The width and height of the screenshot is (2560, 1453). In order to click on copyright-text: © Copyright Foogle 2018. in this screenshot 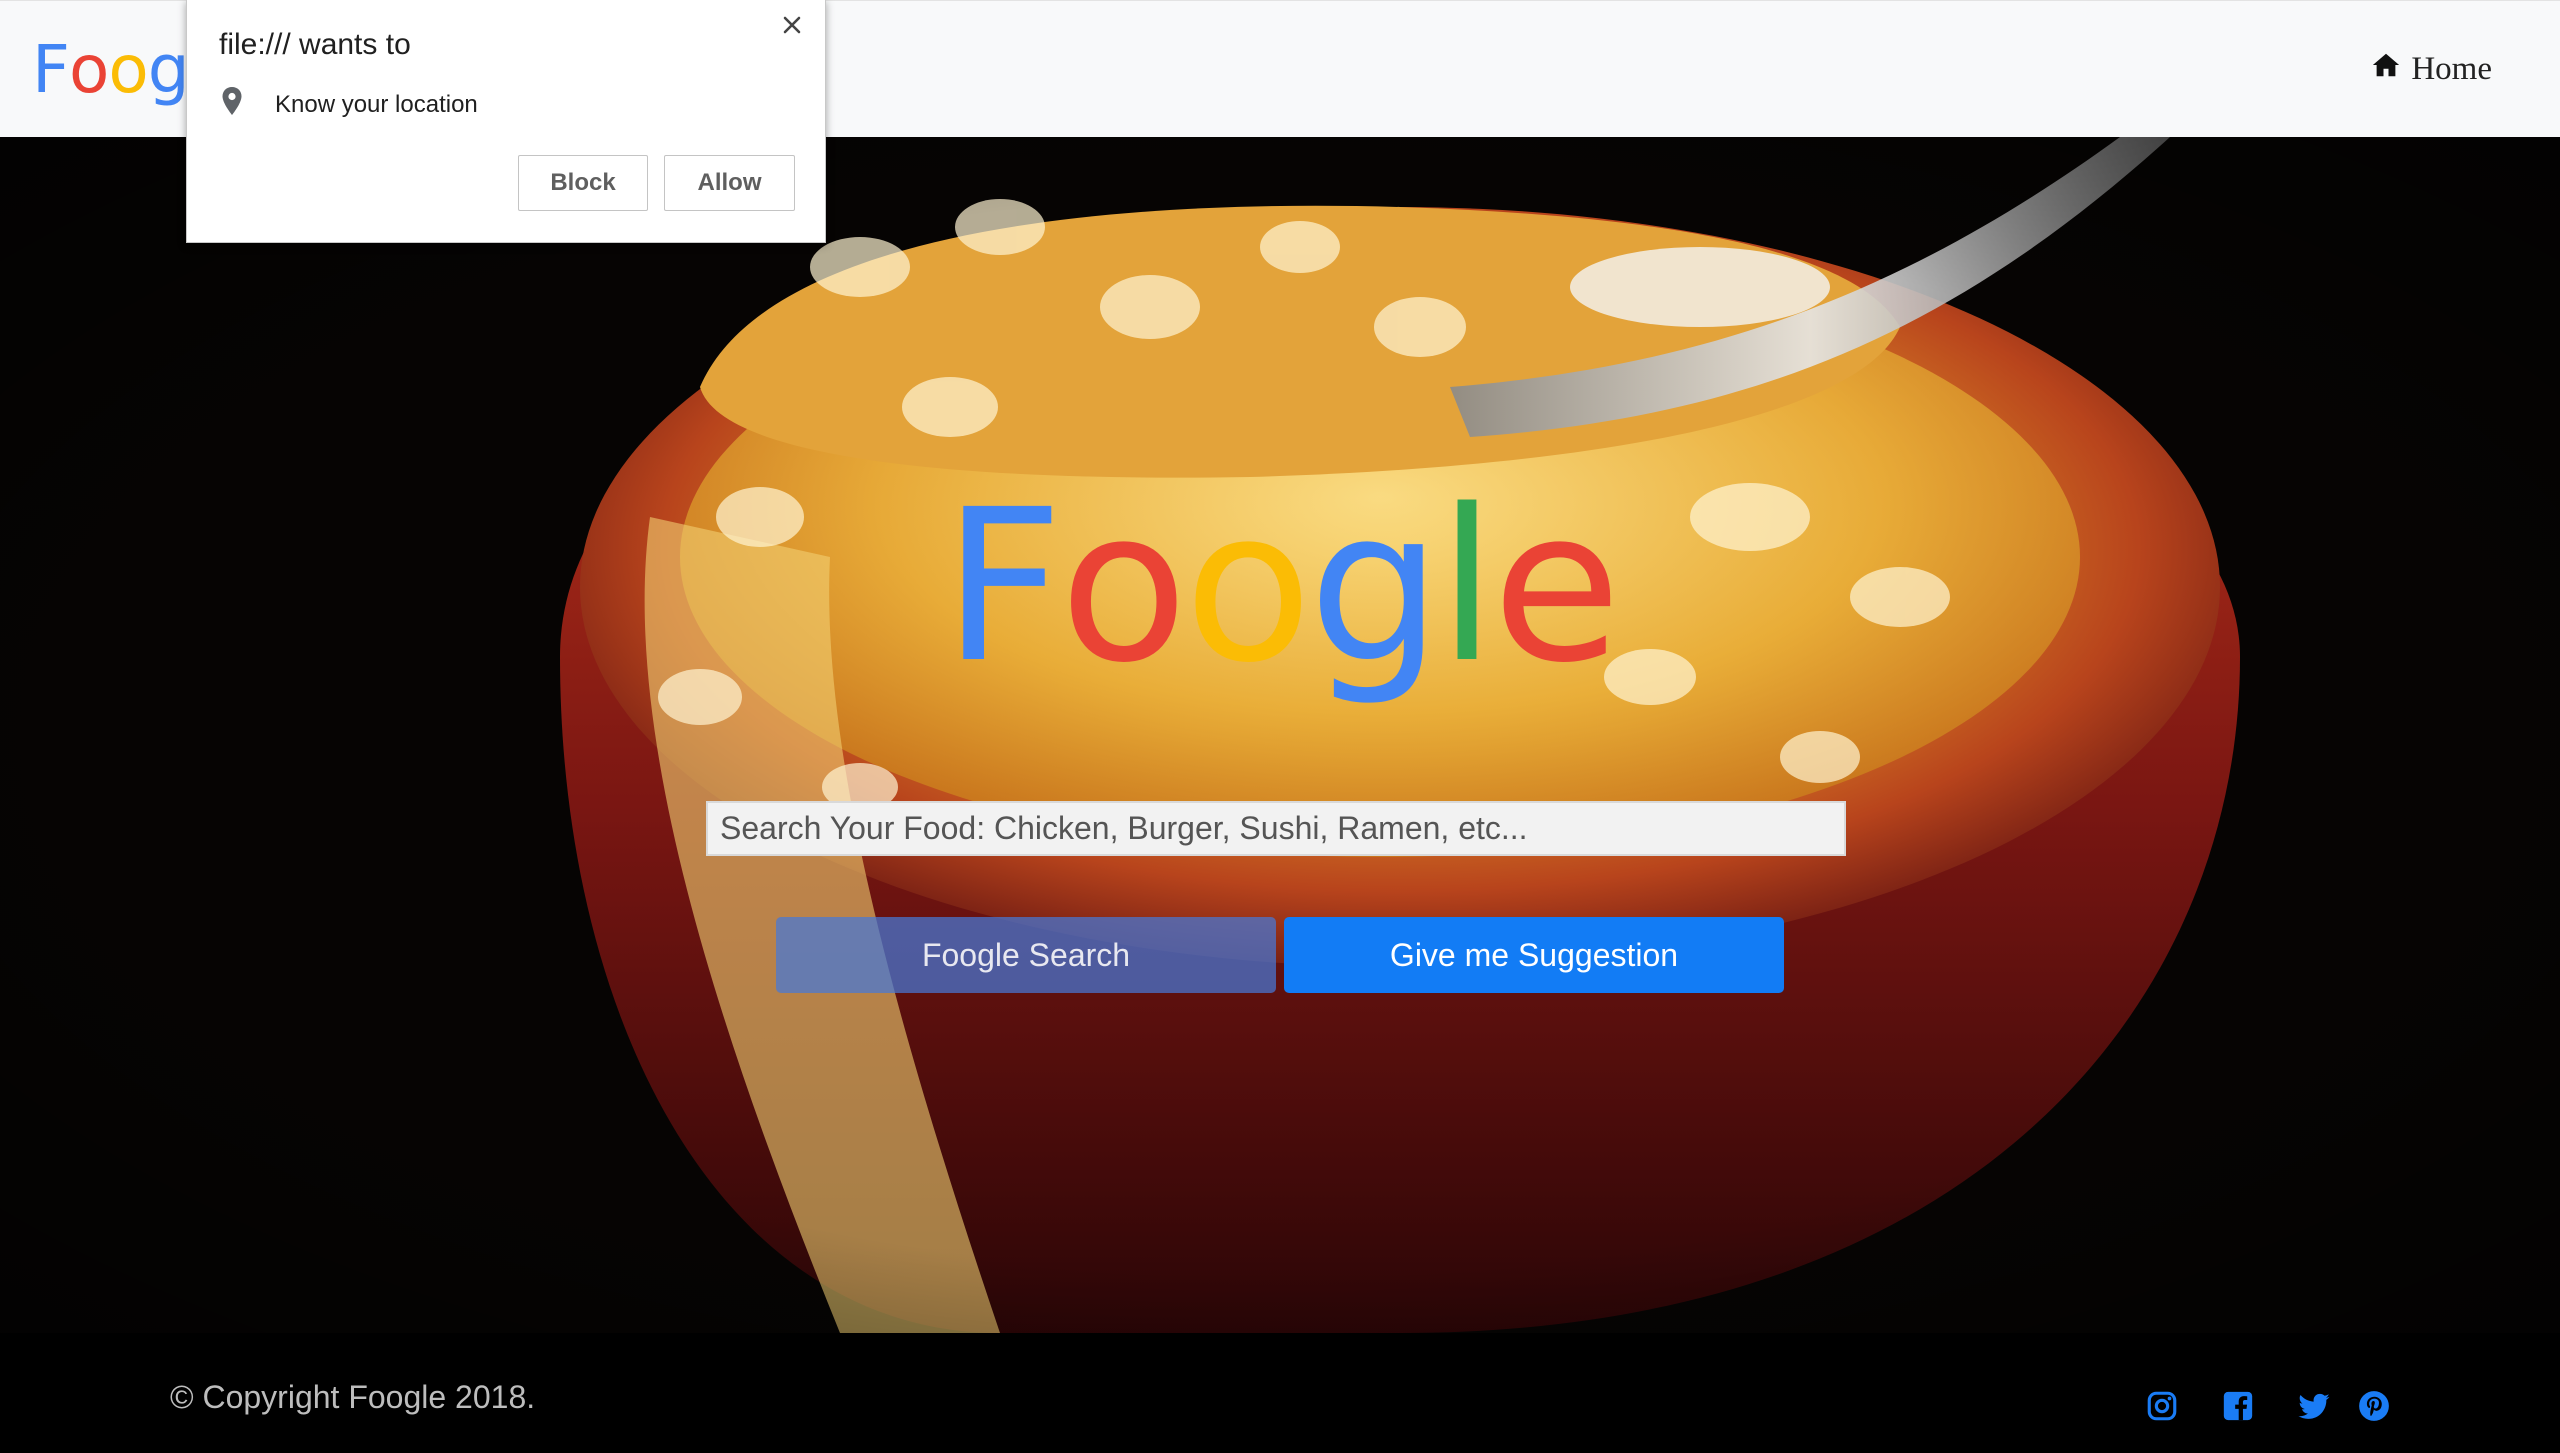, I will do `click(353, 1397)`.